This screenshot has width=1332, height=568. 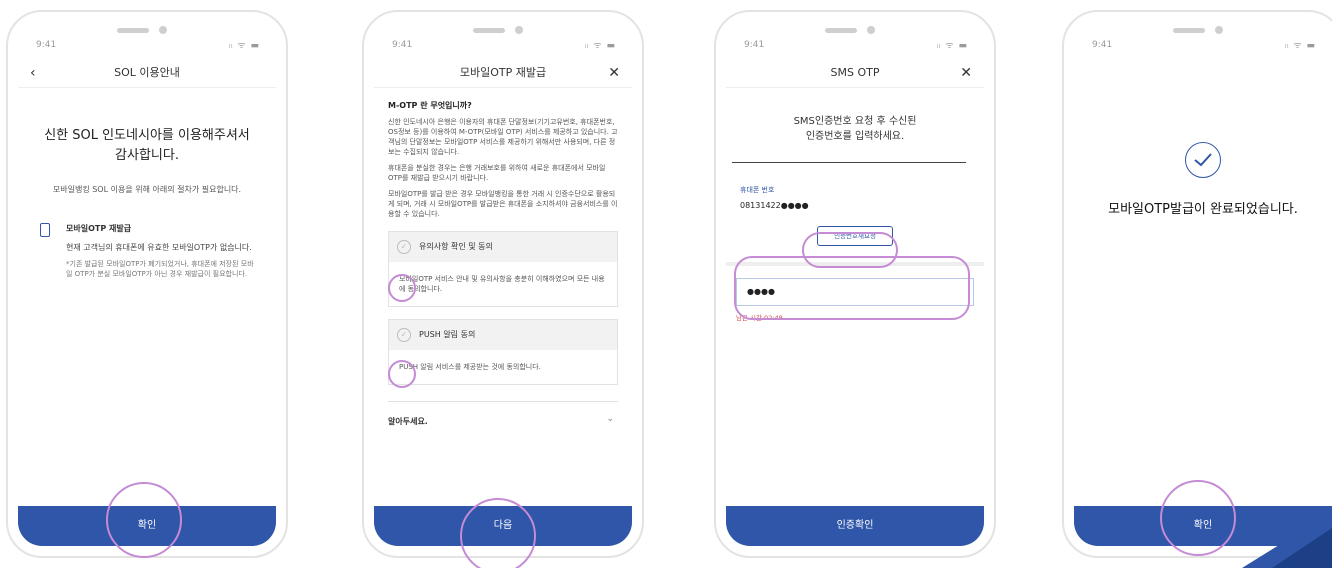 What do you see at coordinates (33, 73) in the screenshot?
I see `back-icon: ‹` at bounding box center [33, 73].